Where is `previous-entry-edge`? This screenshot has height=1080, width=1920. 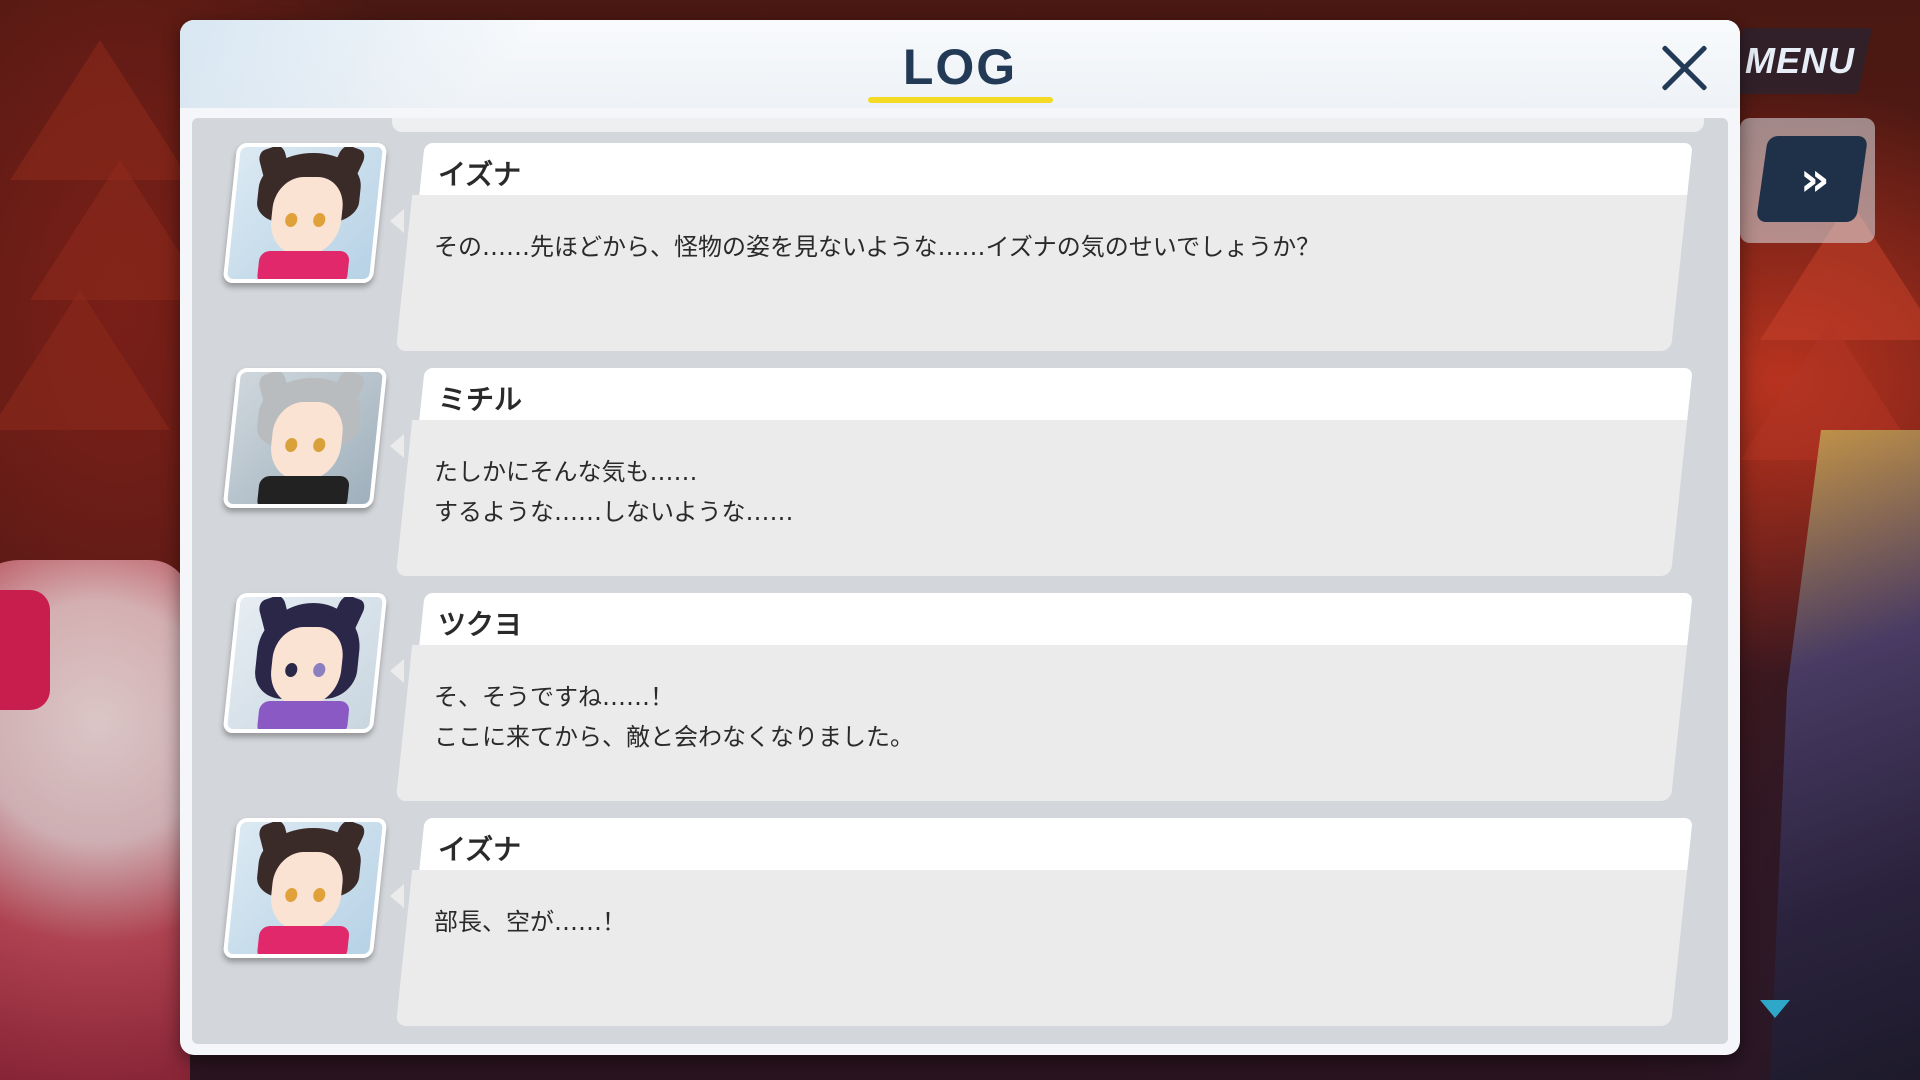 previous-entry-edge is located at coordinates (1048, 125).